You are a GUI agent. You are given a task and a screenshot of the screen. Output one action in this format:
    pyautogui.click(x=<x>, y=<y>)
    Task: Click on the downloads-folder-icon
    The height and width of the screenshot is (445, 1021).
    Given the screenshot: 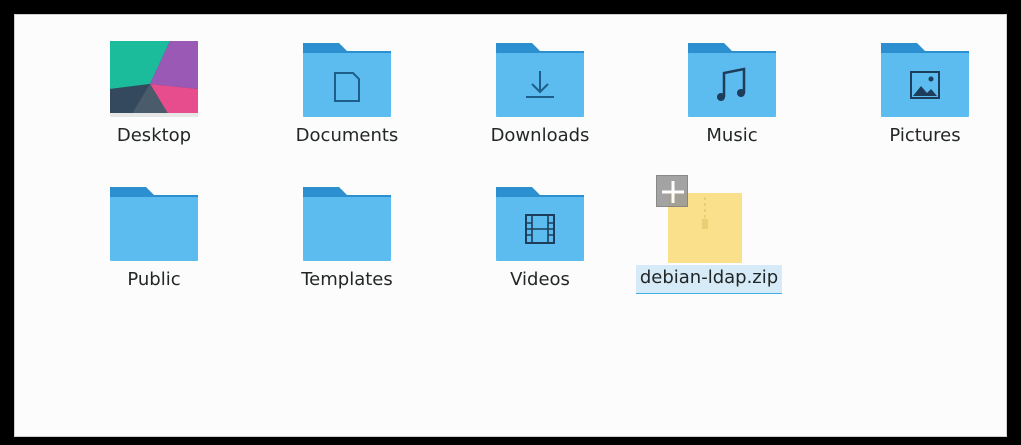 What is the action you would take?
    pyautogui.click(x=540, y=79)
    